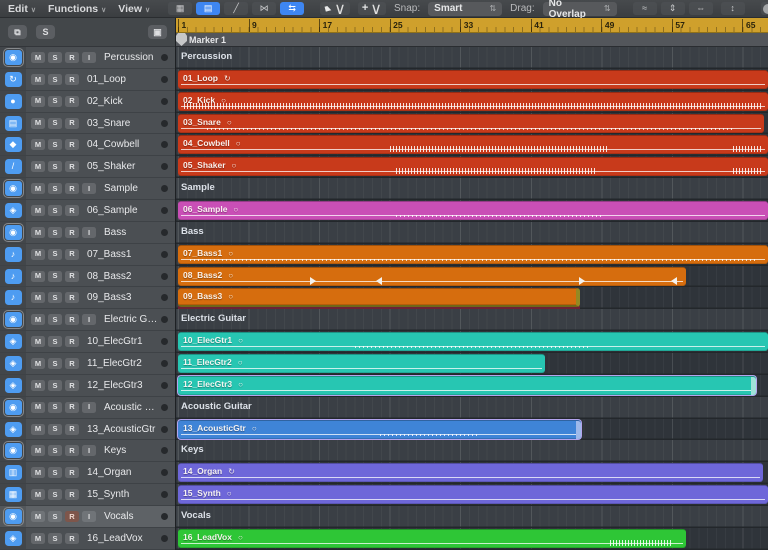 The width and height of the screenshot is (768, 550). What do you see at coordinates (87, 276) in the screenshot?
I see `track-header-08-bass2: ♪ M S R 08_Bass2` at bounding box center [87, 276].